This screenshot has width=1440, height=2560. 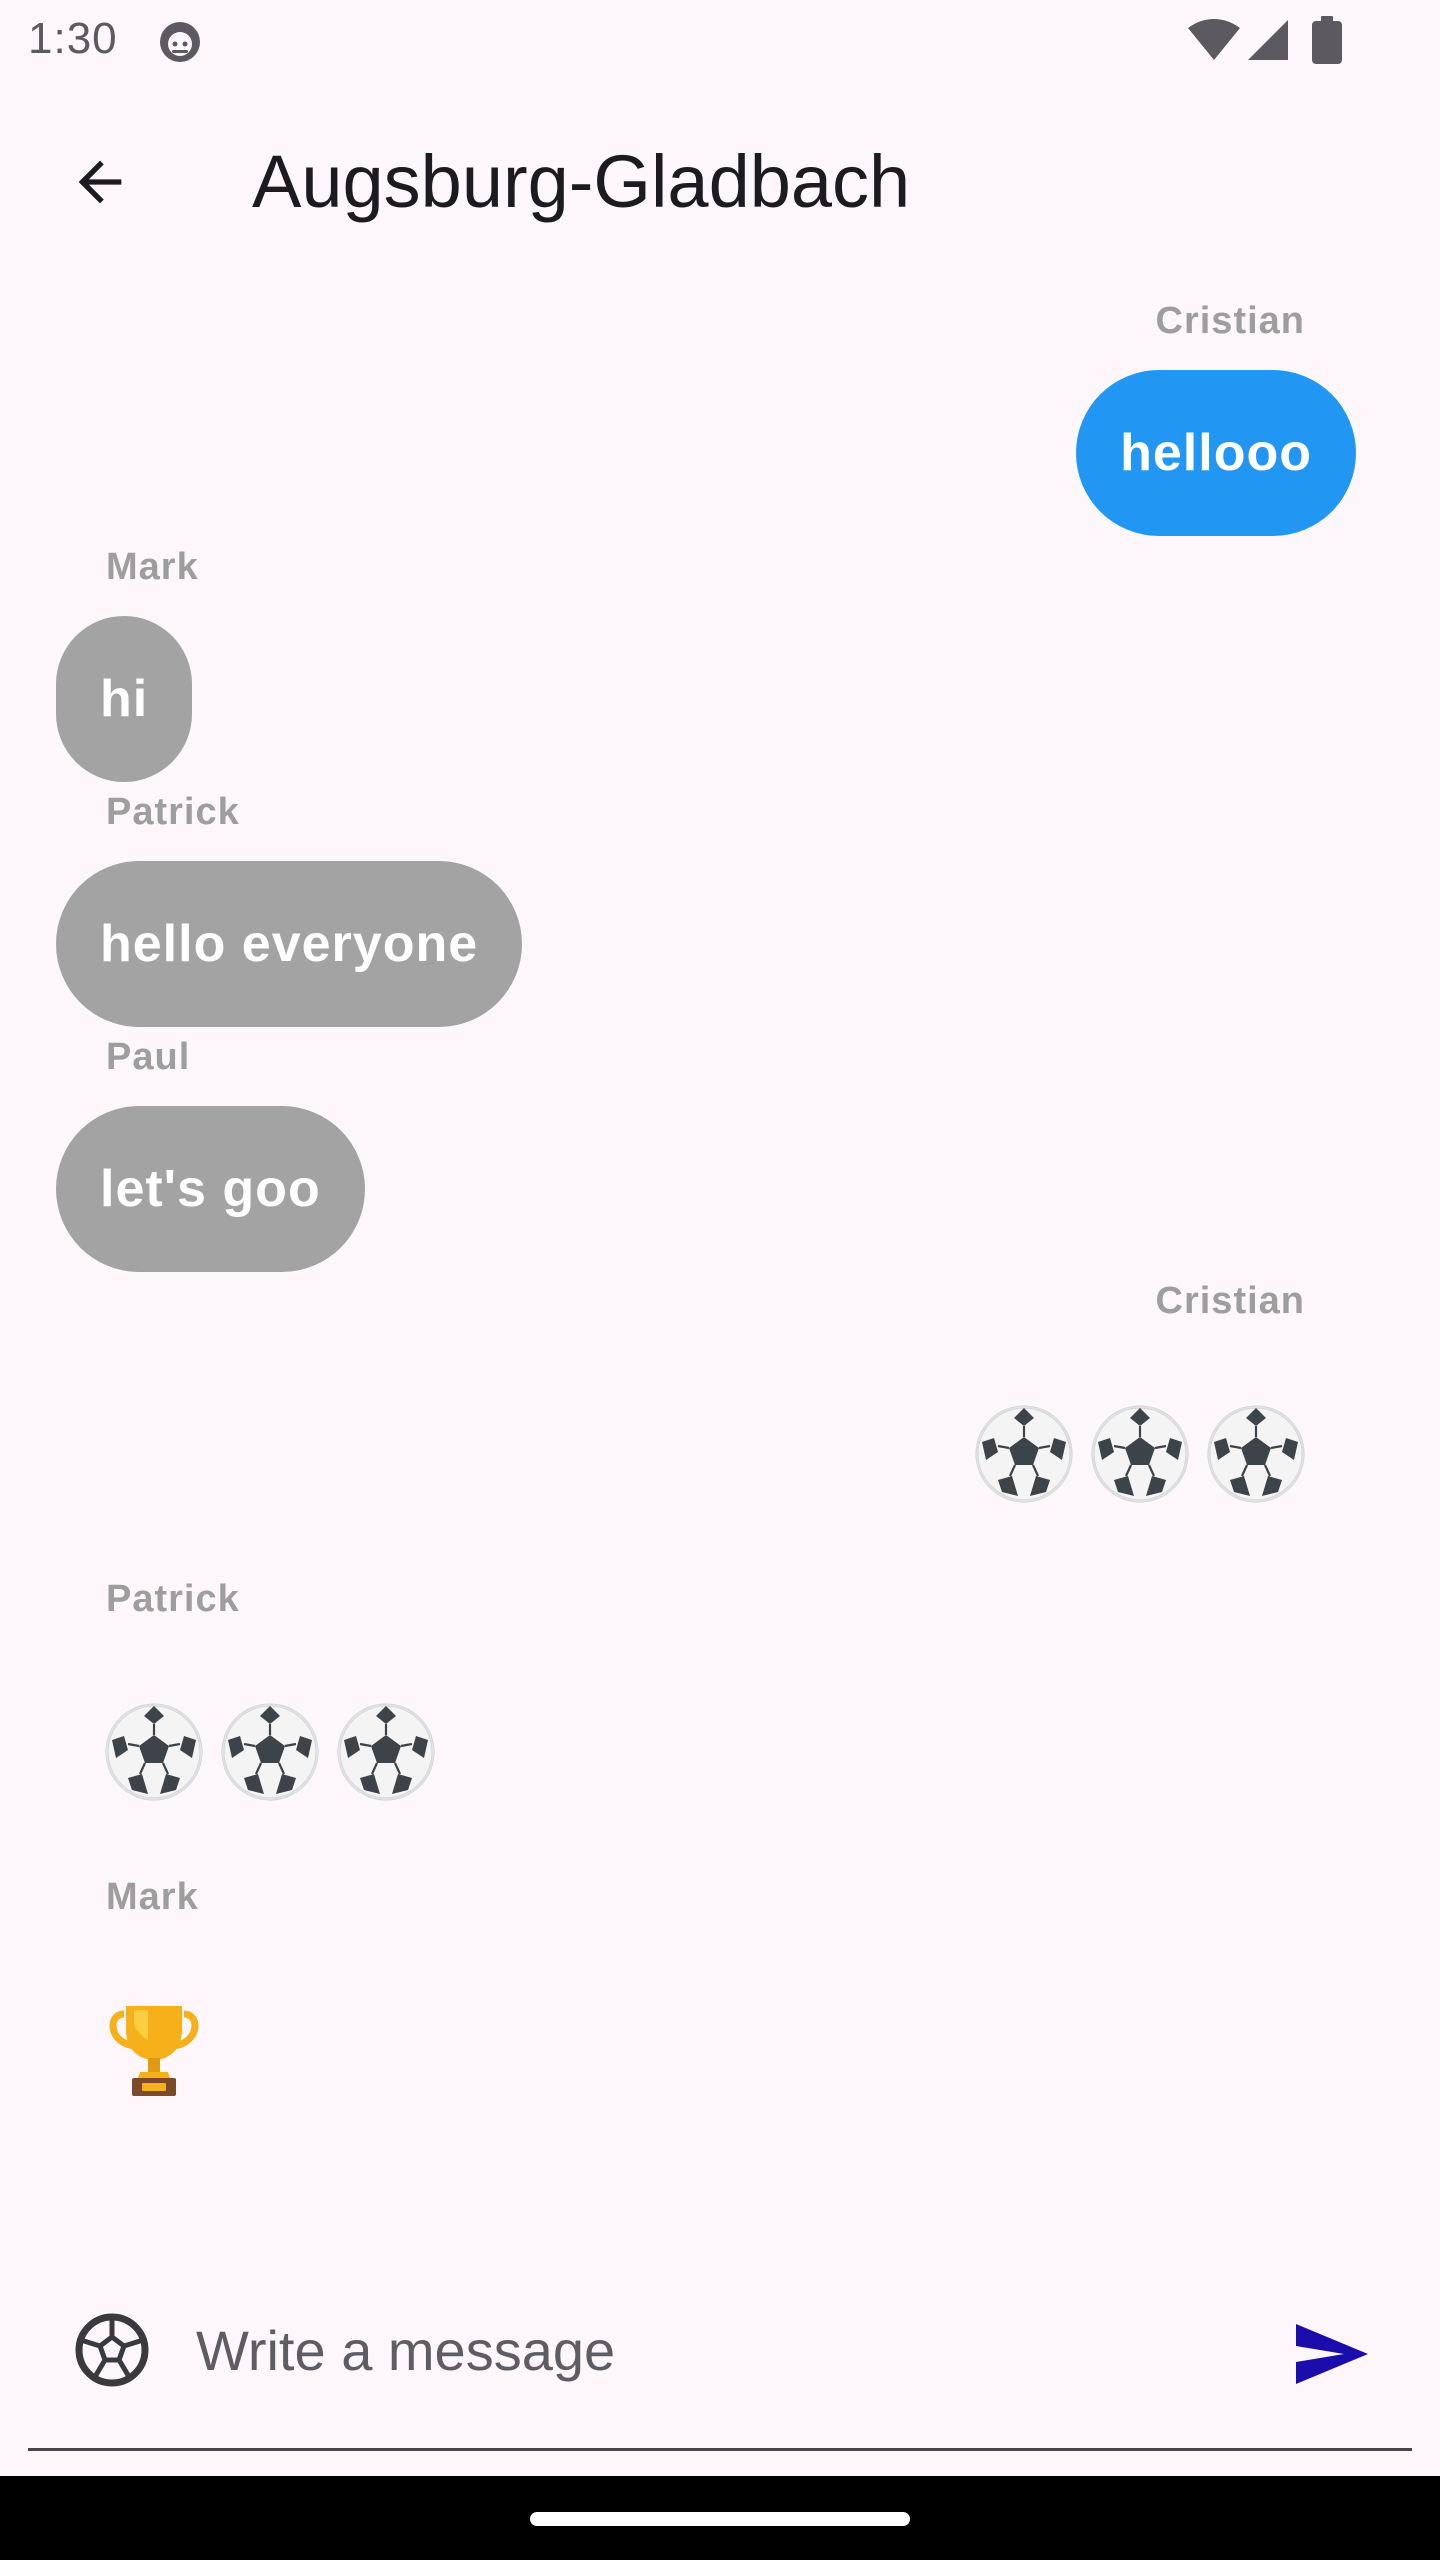 I want to click on arrow-back-icon, so click(x=100, y=182).